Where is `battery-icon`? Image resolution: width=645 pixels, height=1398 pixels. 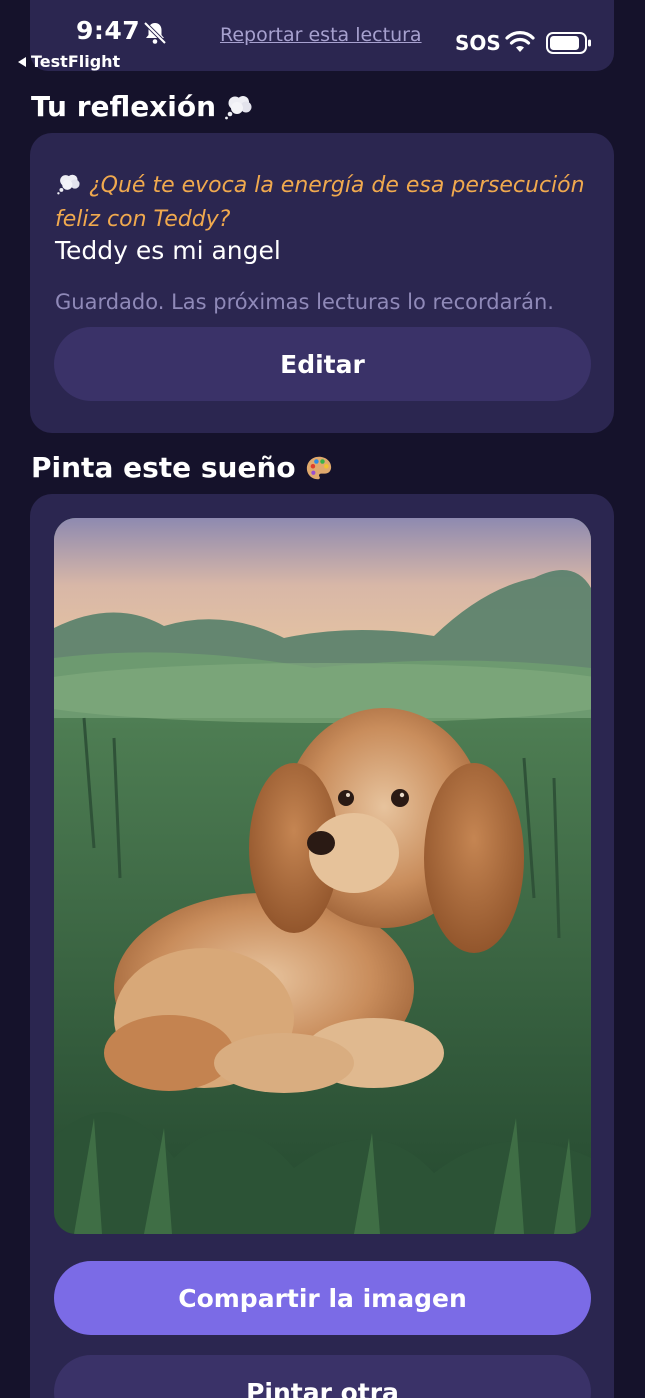
battery-icon is located at coordinates (568, 43).